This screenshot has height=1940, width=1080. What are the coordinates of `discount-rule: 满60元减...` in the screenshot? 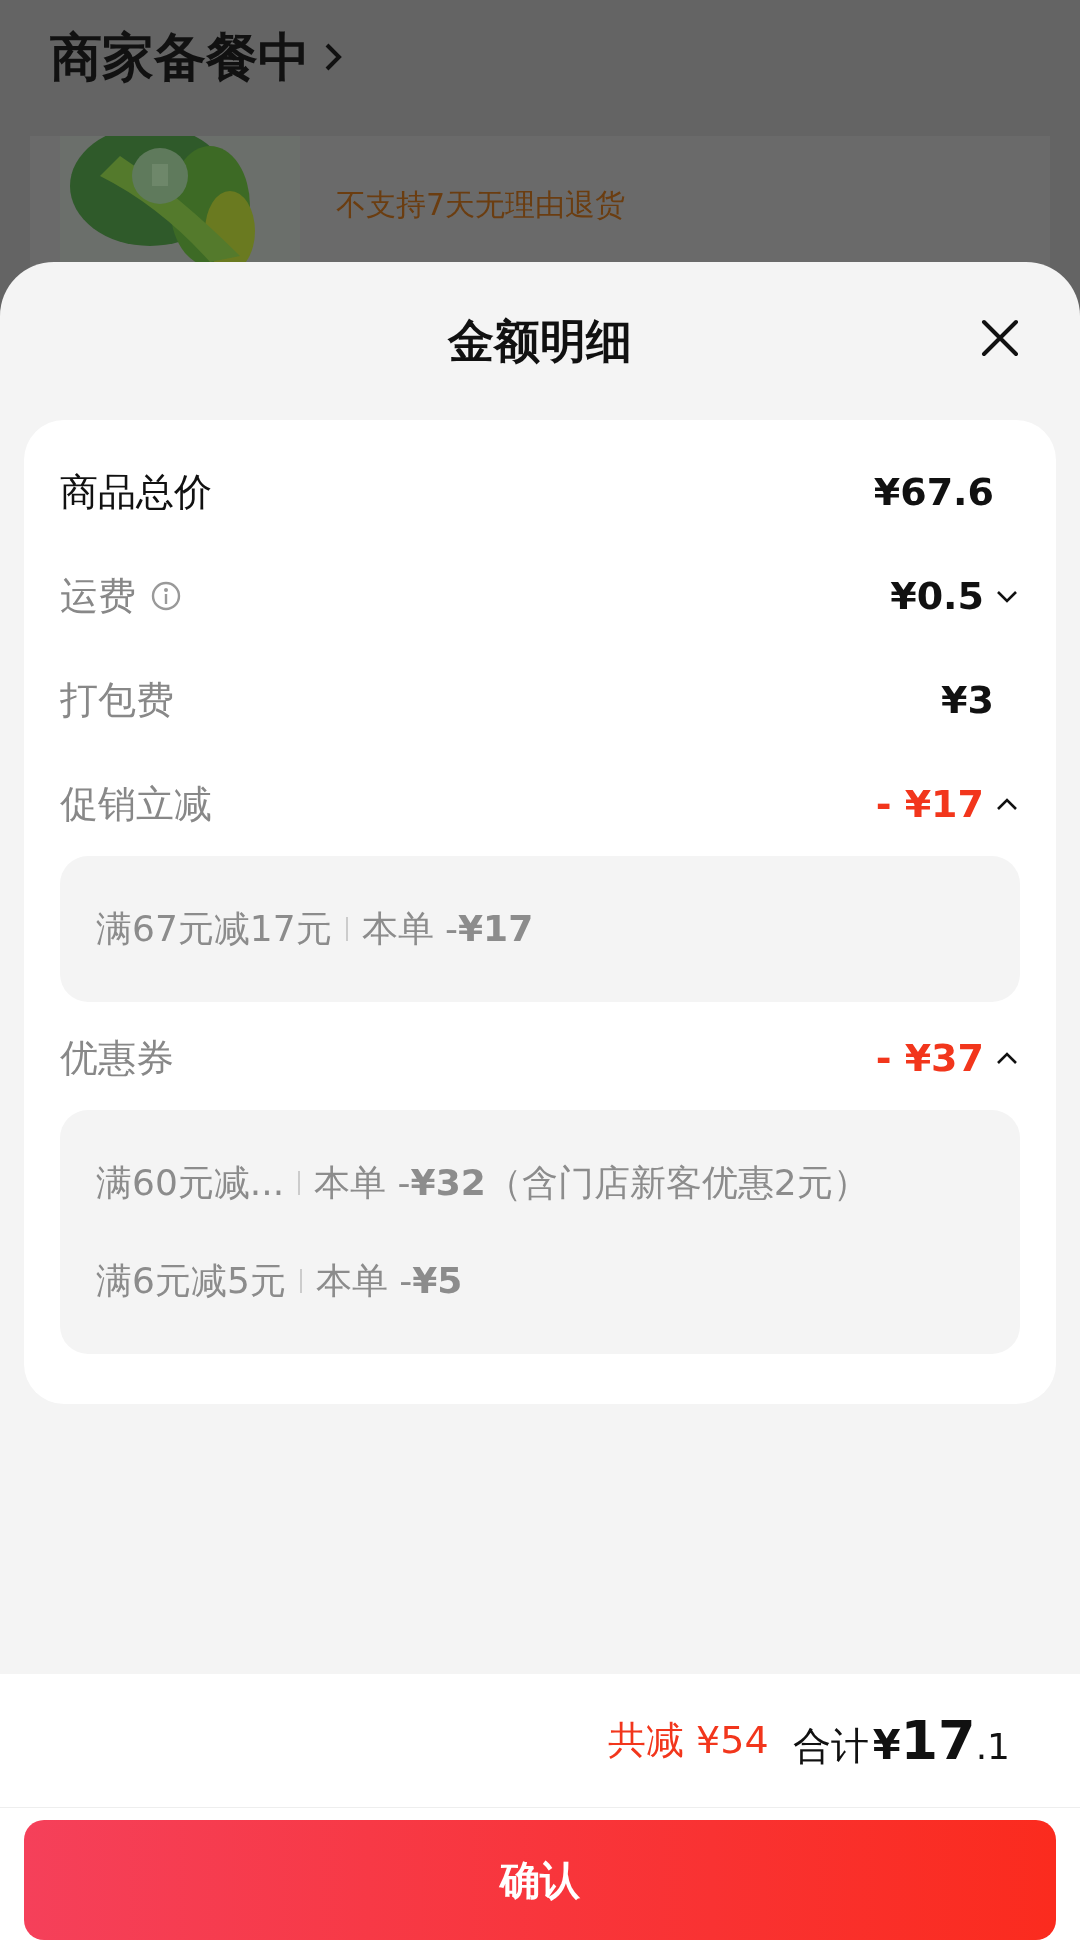 It's located at (190, 1183).